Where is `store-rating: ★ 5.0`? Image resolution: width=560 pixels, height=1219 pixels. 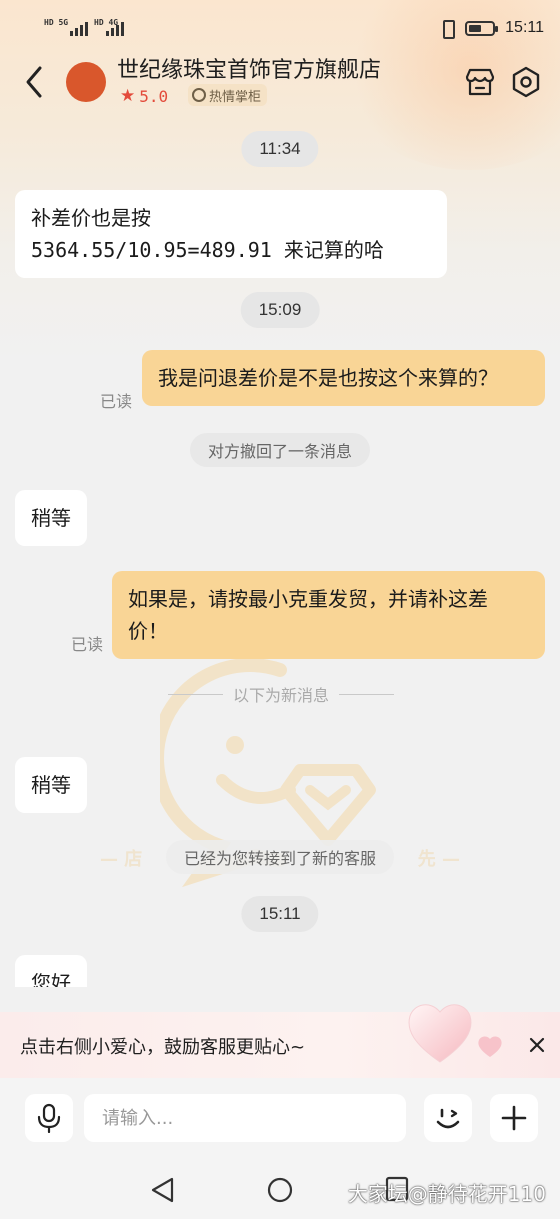
store-rating: ★ 5.0 is located at coordinates (144, 96).